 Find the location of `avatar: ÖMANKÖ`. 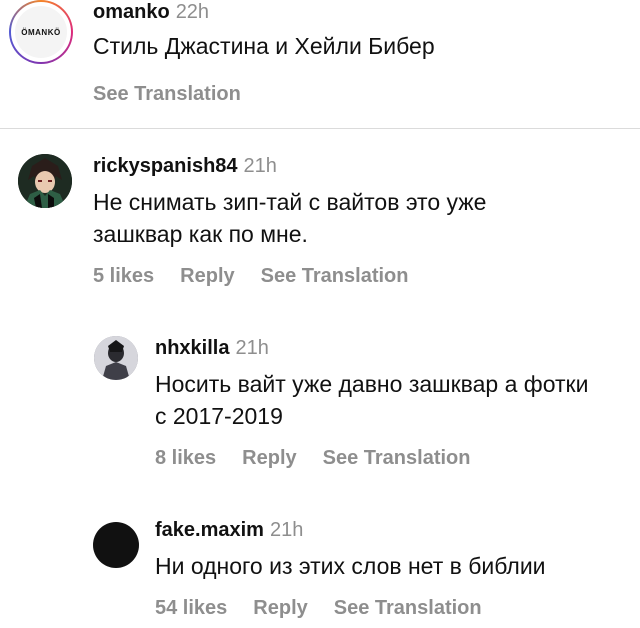

avatar: ÖMANKÖ is located at coordinates (41, 32).